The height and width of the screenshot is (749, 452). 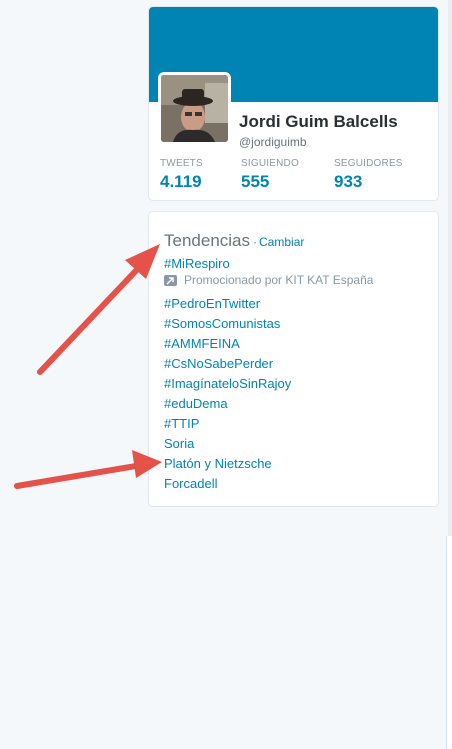 I want to click on trend-item: #PedroEnTwitter, so click(x=212, y=303).